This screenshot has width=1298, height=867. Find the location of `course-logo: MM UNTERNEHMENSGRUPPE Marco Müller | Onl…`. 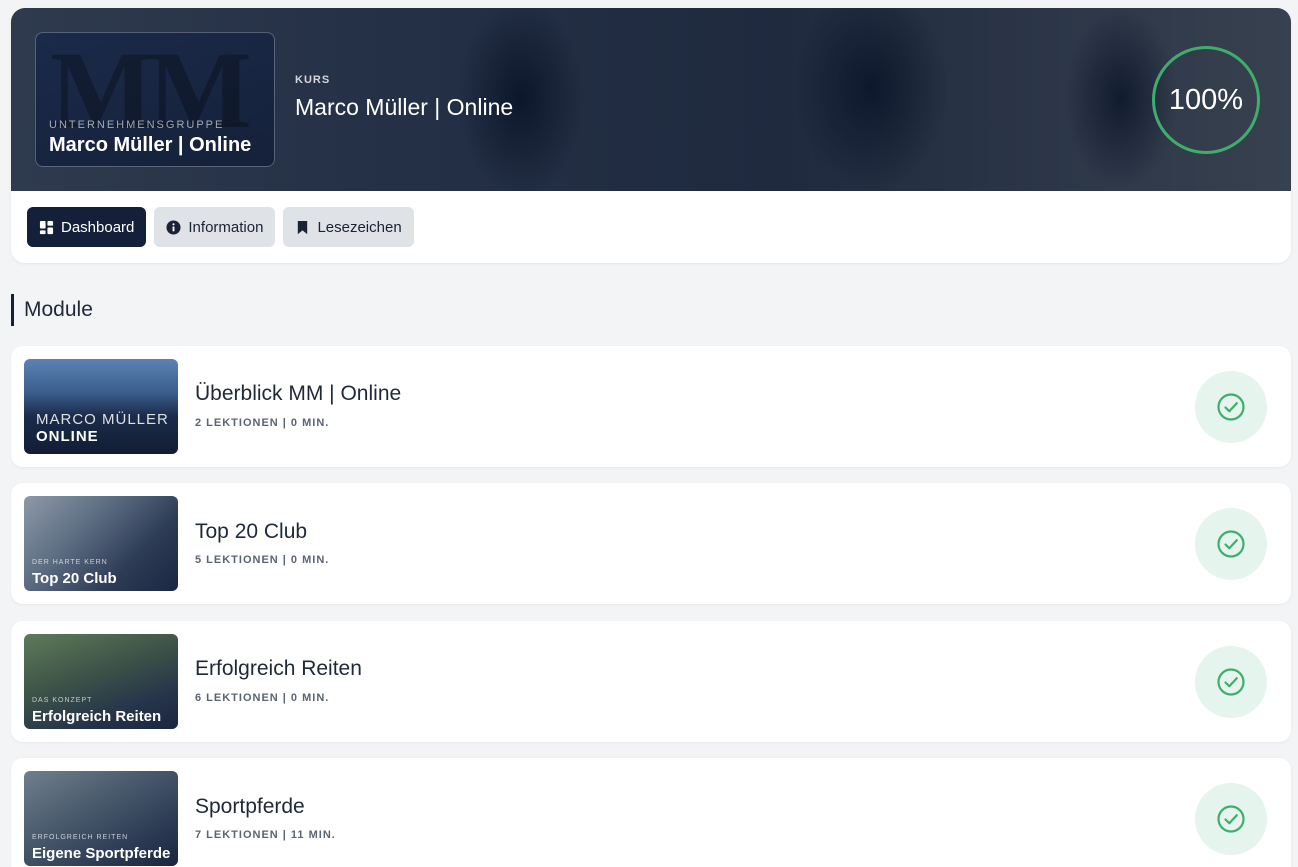

course-logo: MM UNTERNEHMENSGRUPPE Marco Müller | Onl… is located at coordinates (155, 99).